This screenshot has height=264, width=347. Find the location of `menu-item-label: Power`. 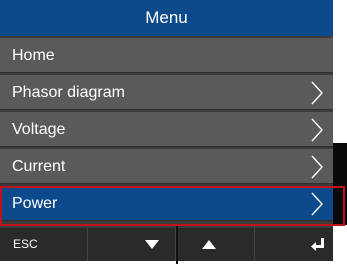

menu-item-label: Power is located at coordinates (35, 203).